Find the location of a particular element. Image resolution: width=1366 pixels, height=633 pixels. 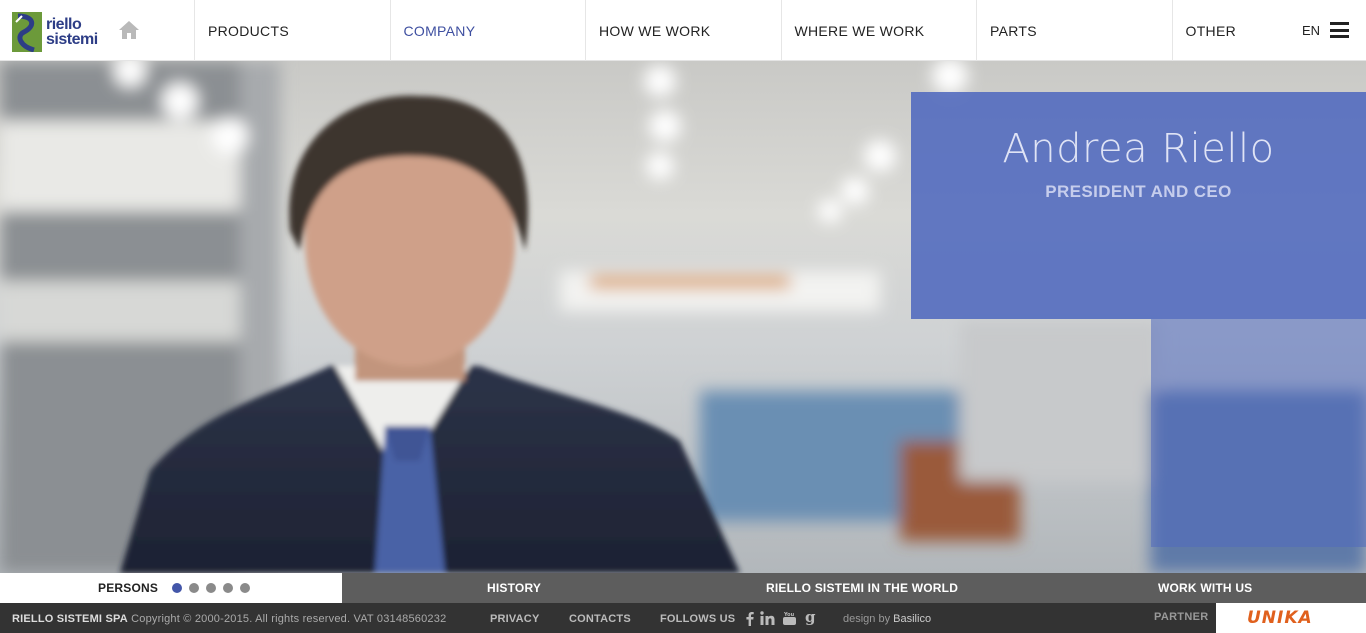

svg-text: You is located at coordinates (789, 615).